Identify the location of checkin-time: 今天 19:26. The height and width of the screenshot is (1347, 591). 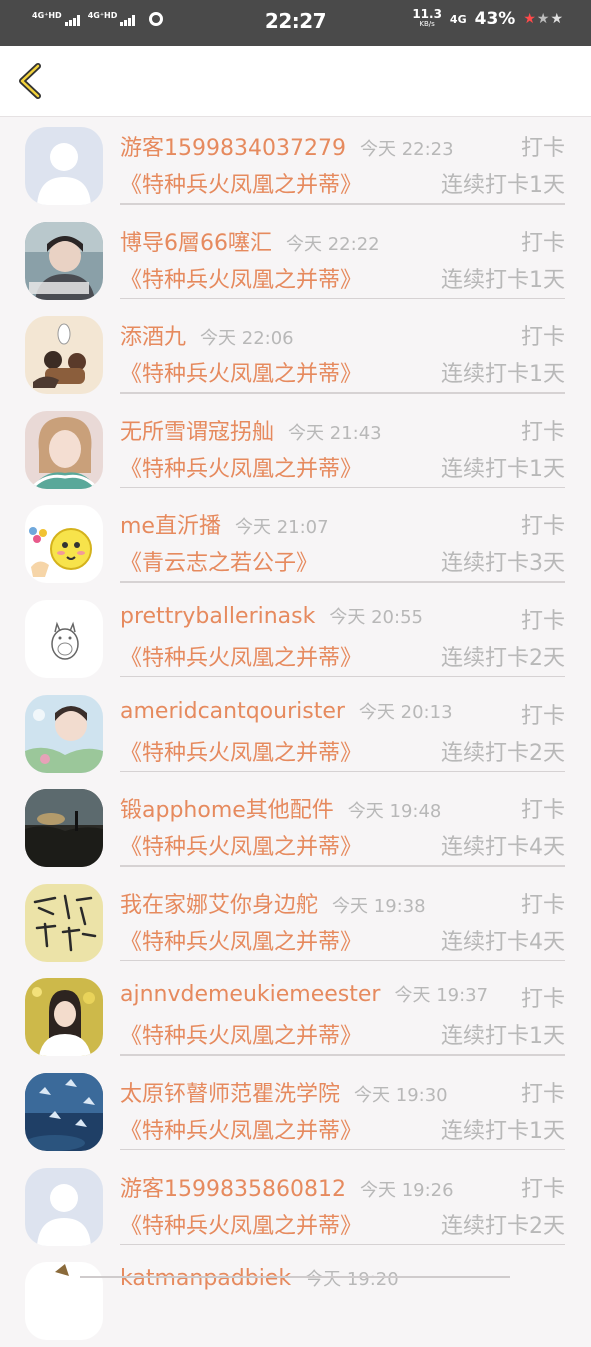
(406, 1190).